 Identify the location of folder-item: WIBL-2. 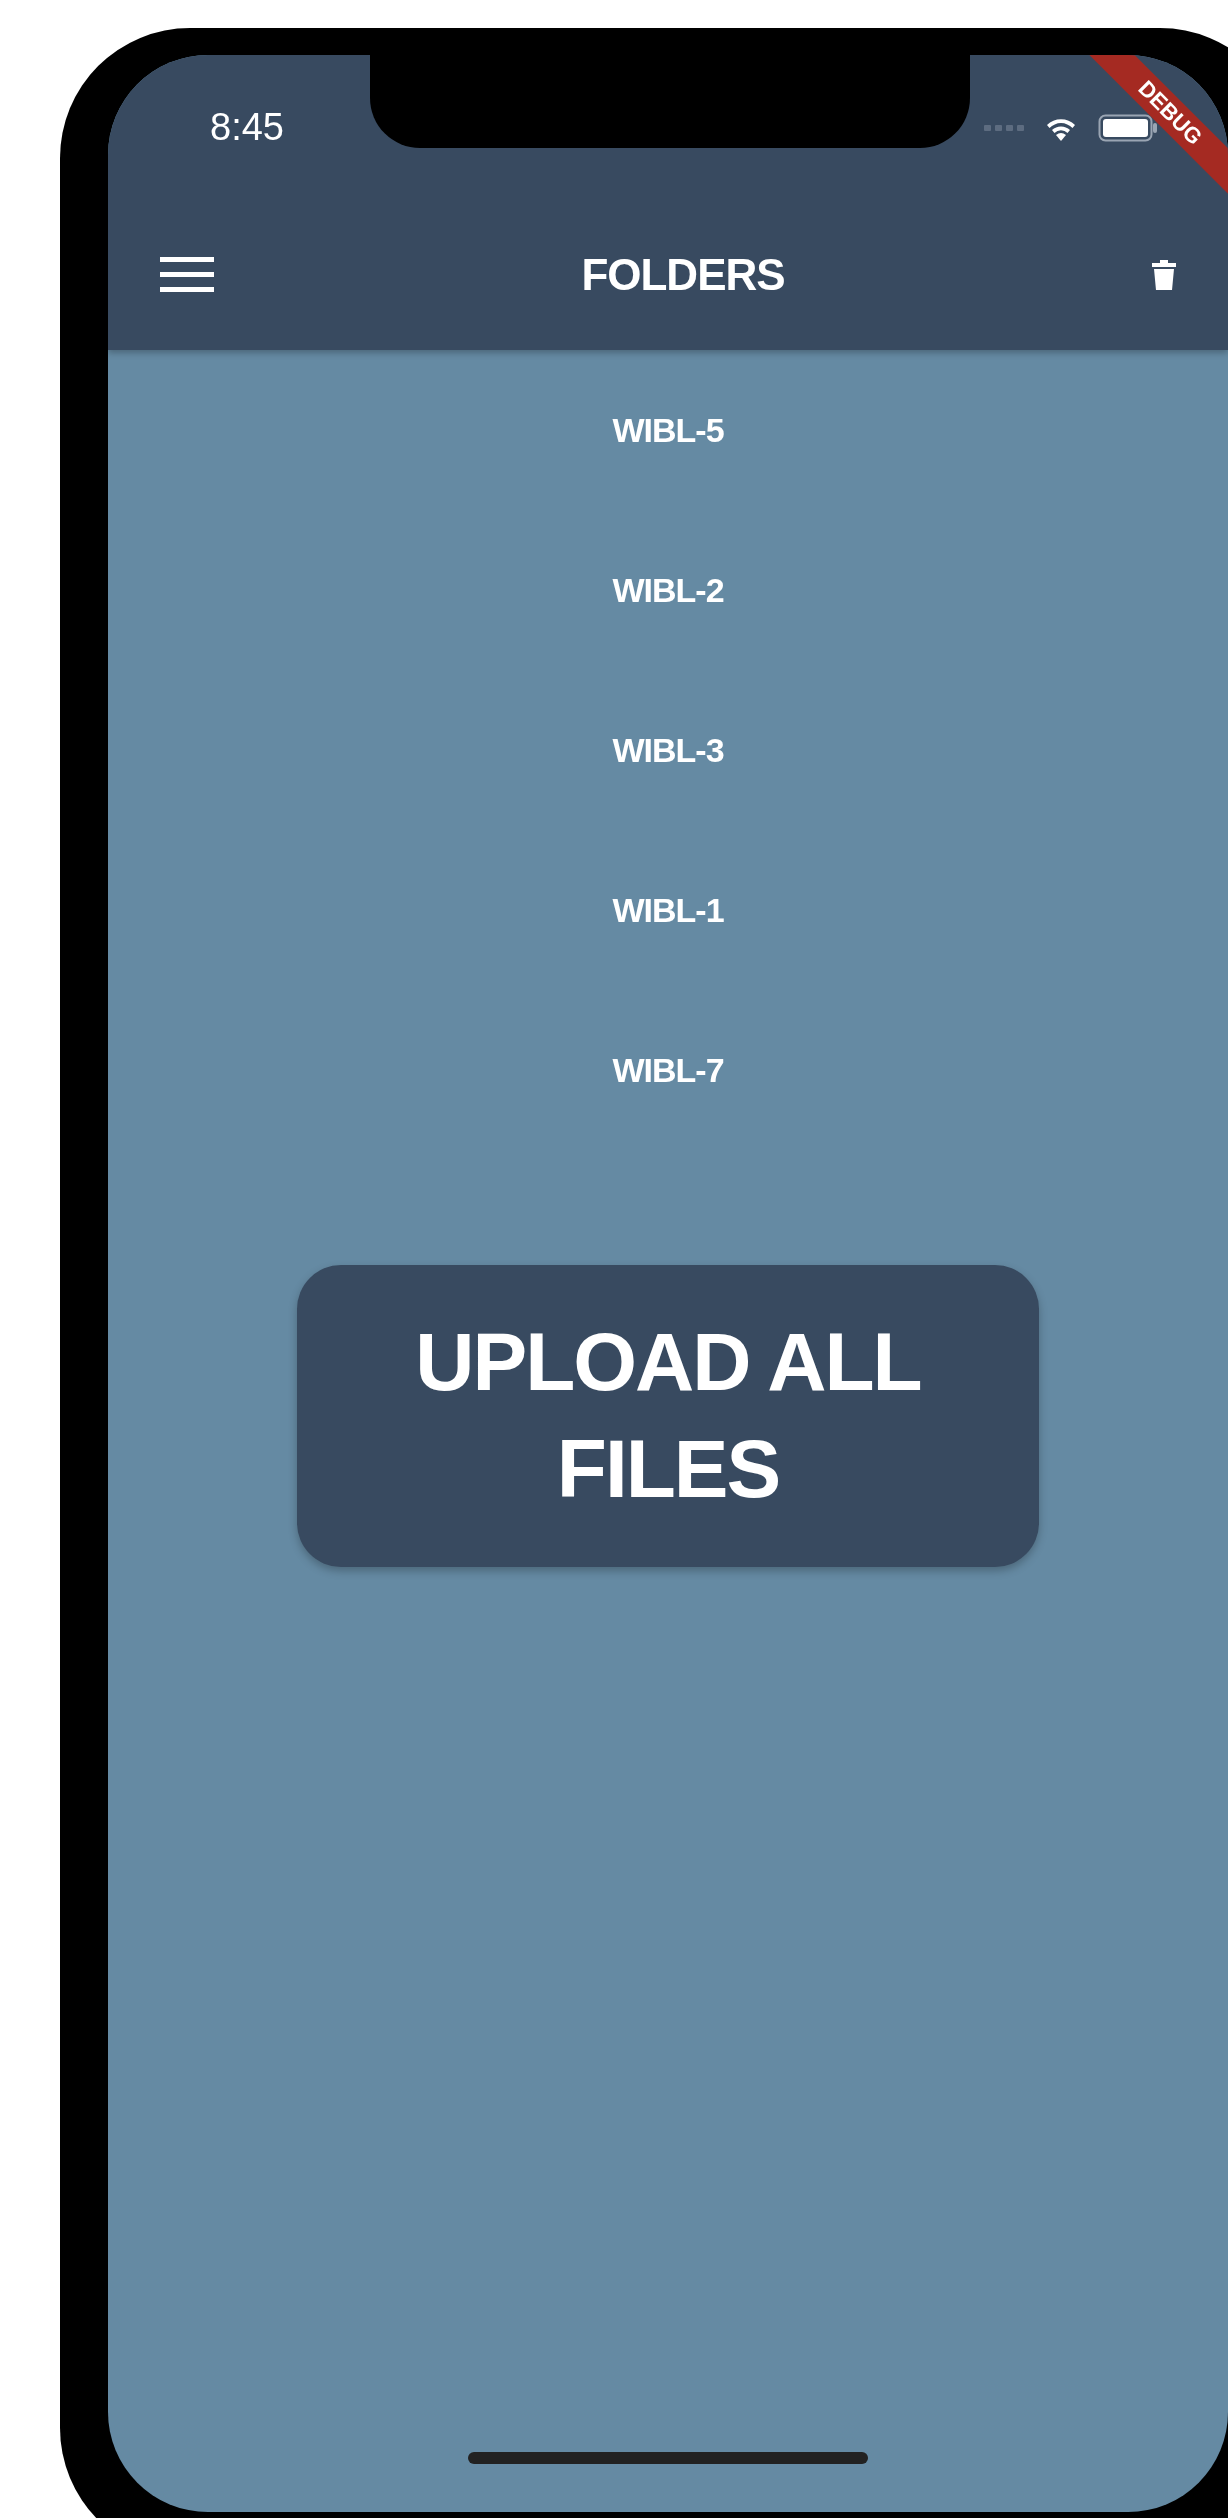
(668, 590).